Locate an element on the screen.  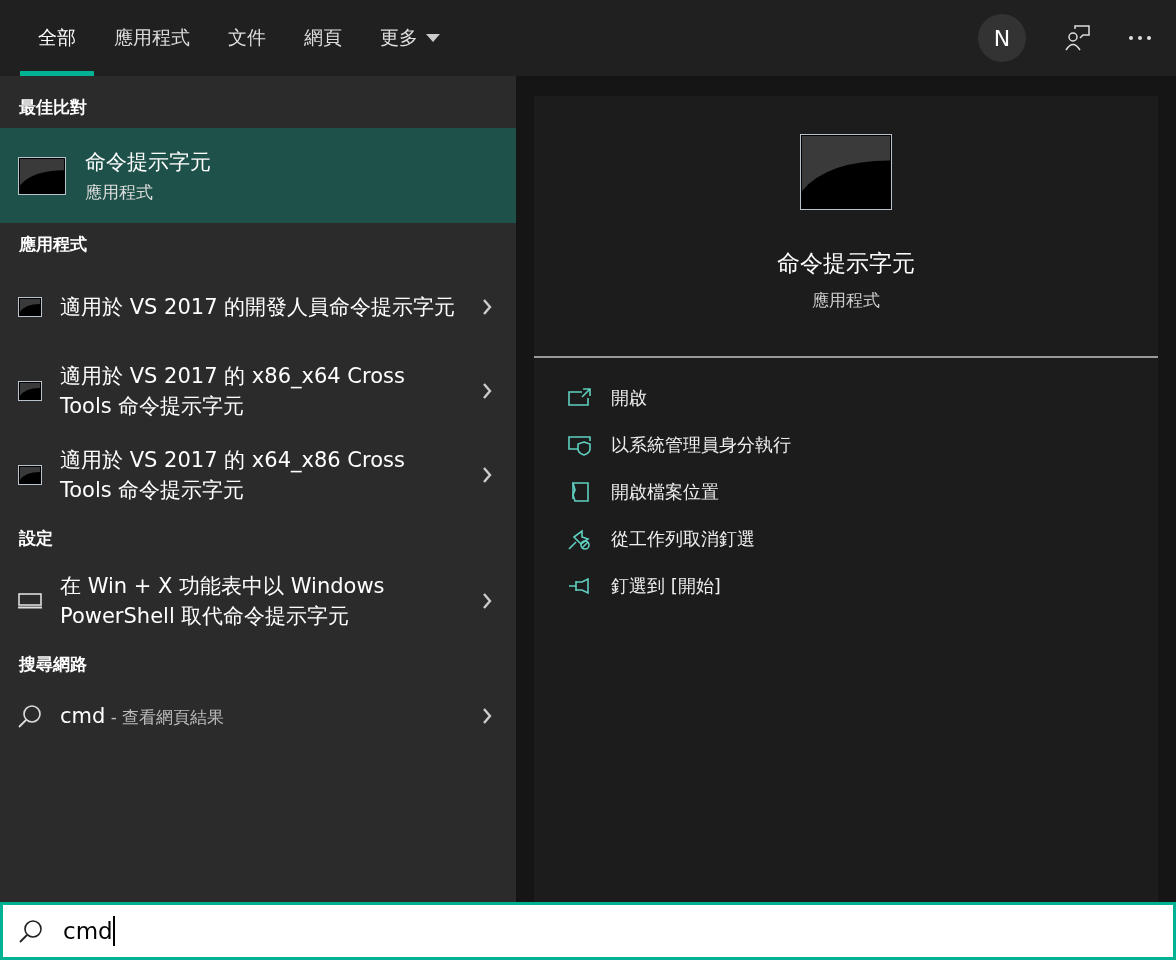
result-title: 適用於 VS 2017 的開發人員命令提示字元 is located at coordinates (258, 307).